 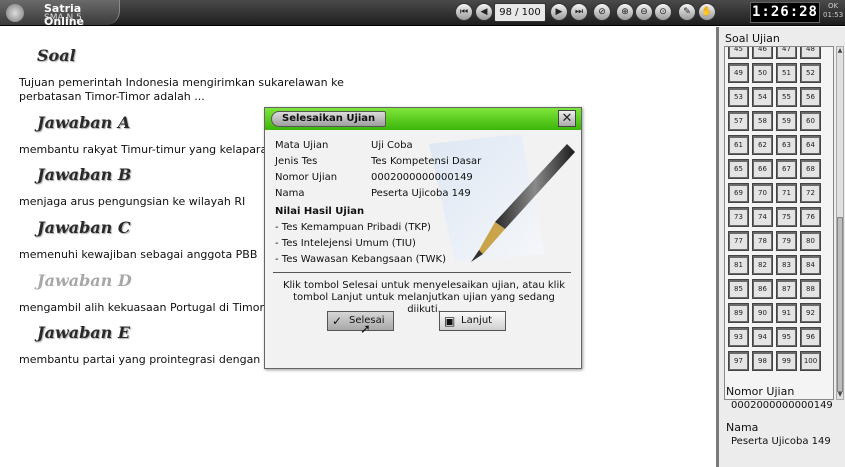 What do you see at coordinates (138, 255) in the screenshot?
I see `answer-c-text: memenuhi kewajiban sebagai anggota PBB` at bounding box center [138, 255].